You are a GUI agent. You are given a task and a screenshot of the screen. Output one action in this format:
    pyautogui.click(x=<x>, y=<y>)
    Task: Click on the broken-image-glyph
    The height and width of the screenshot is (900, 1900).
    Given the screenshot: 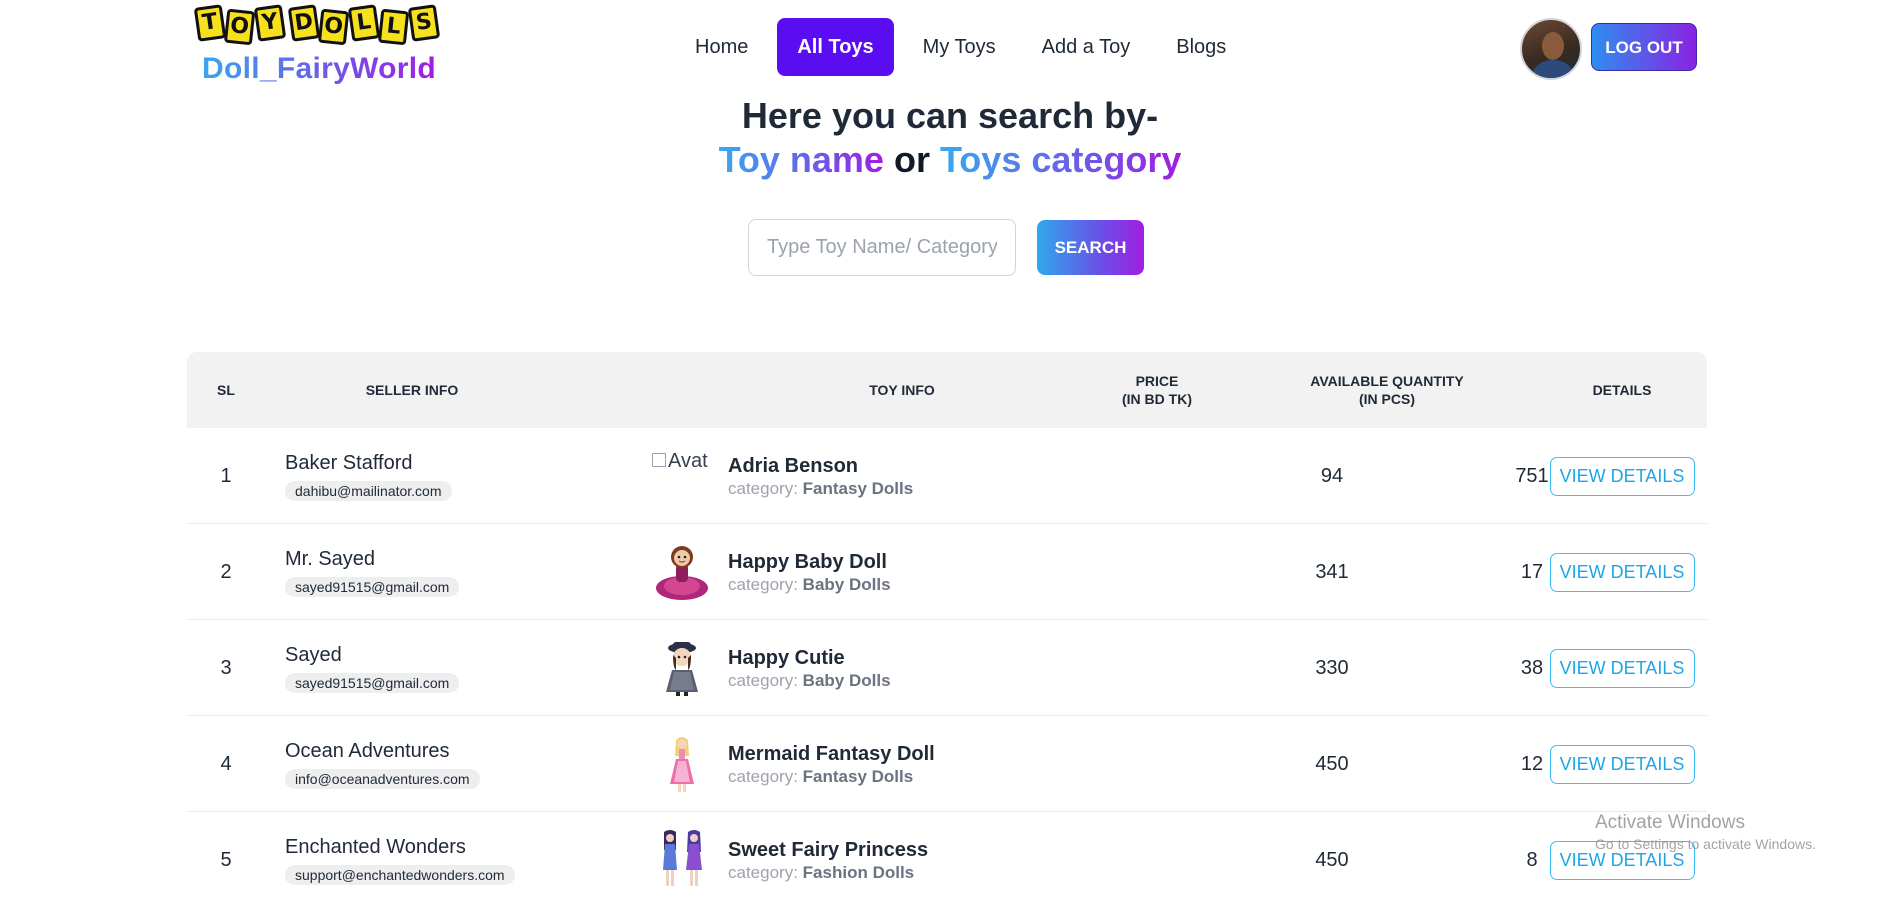 What is the action you would take?
    pyautogui.click(x=659, y=460)
    